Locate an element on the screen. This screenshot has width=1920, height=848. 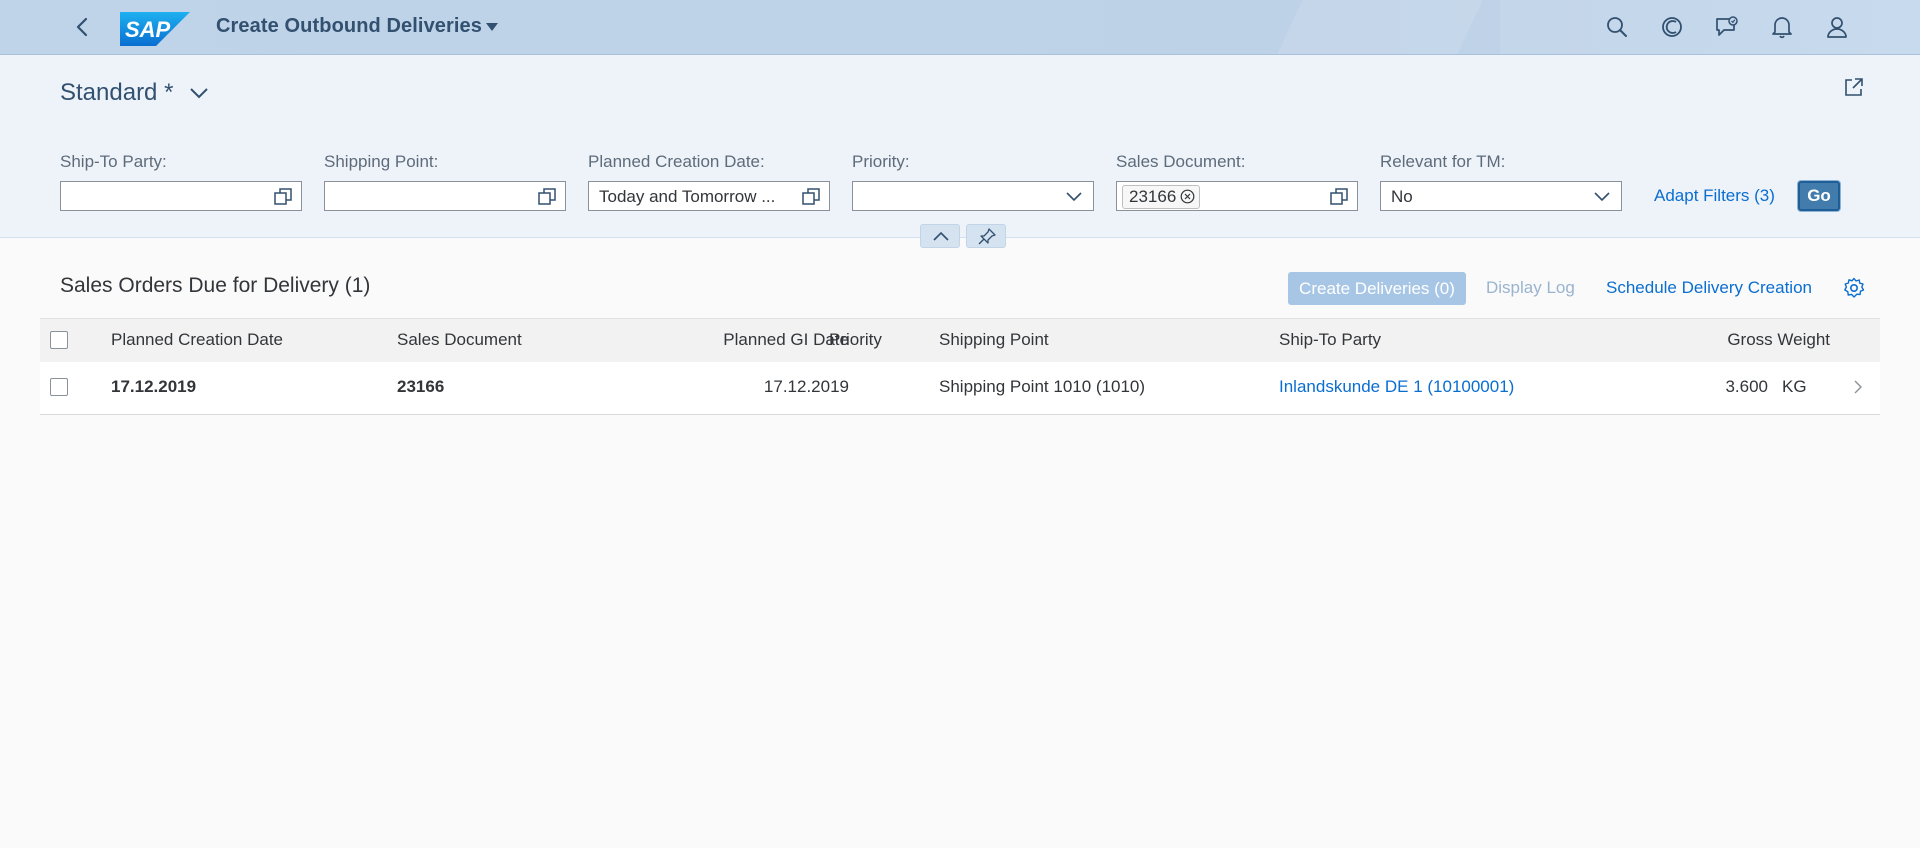
create-deliveries-button: Create Deliveries (0) is located at coordinates (1377, 288).